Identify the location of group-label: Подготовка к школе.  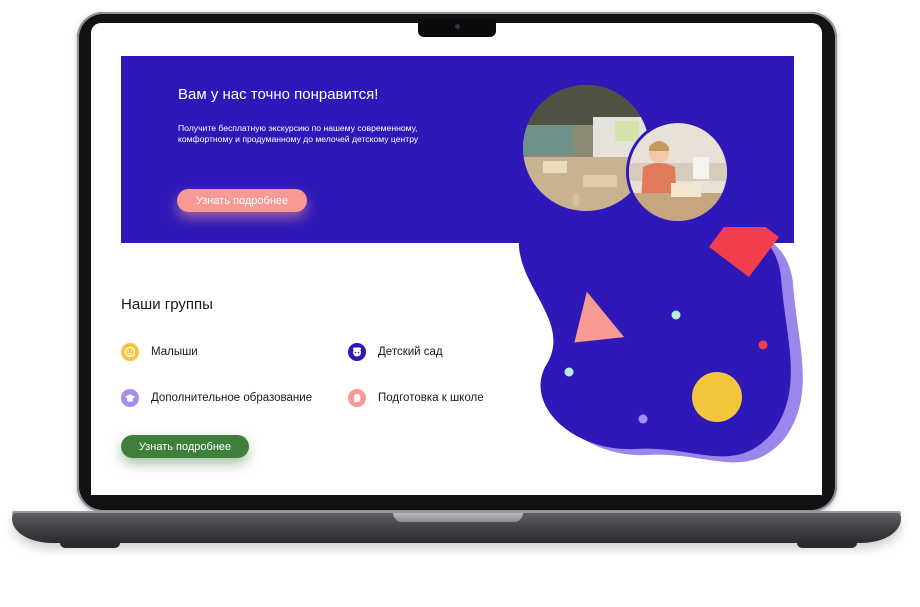
(431, 398).